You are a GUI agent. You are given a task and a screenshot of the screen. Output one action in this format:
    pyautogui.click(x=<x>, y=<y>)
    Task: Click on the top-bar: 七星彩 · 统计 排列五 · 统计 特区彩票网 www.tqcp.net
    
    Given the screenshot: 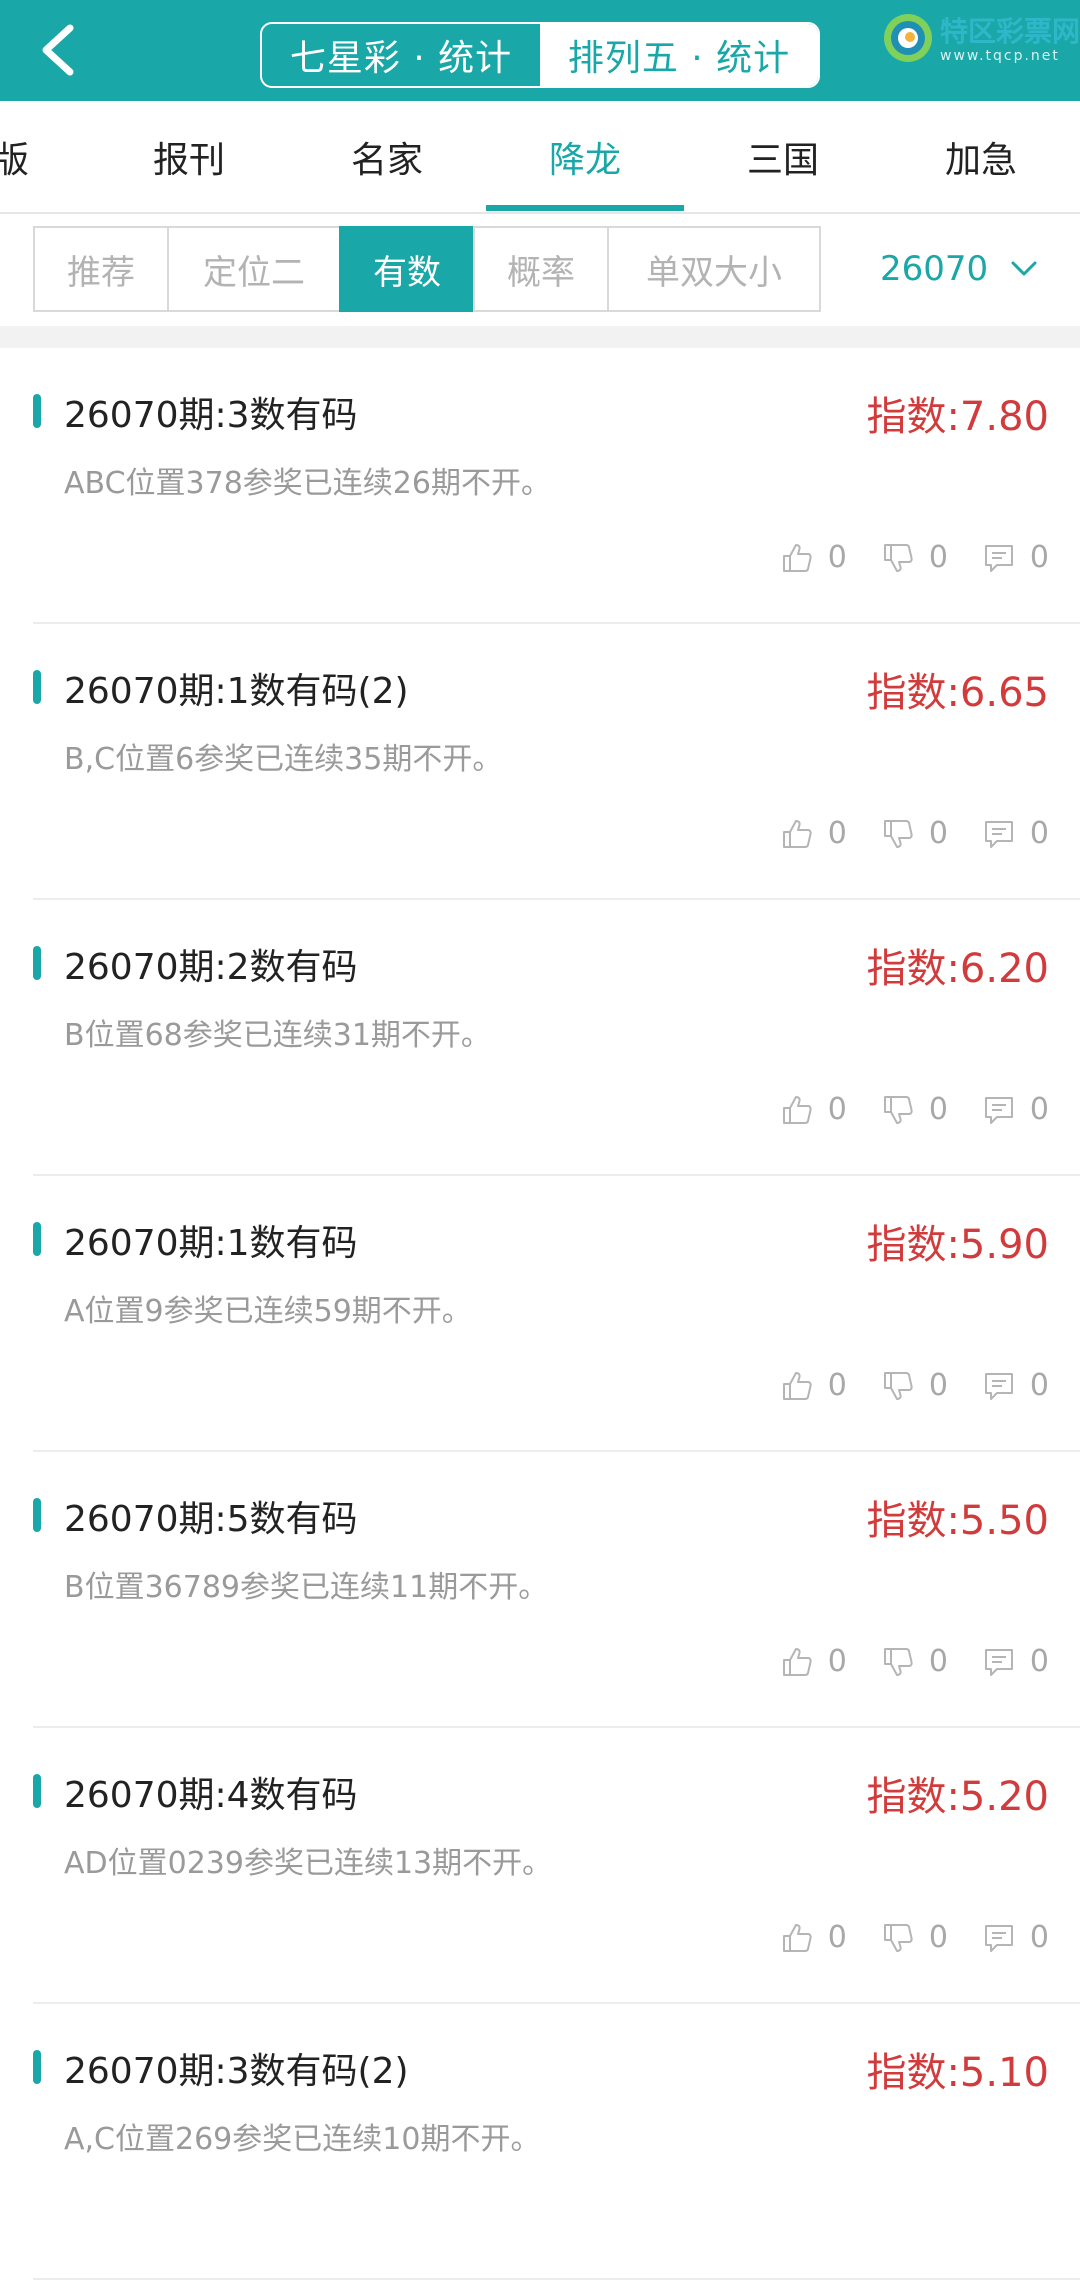 What is the action you would take?
    pyautogui.click(x=540, y=50)
    